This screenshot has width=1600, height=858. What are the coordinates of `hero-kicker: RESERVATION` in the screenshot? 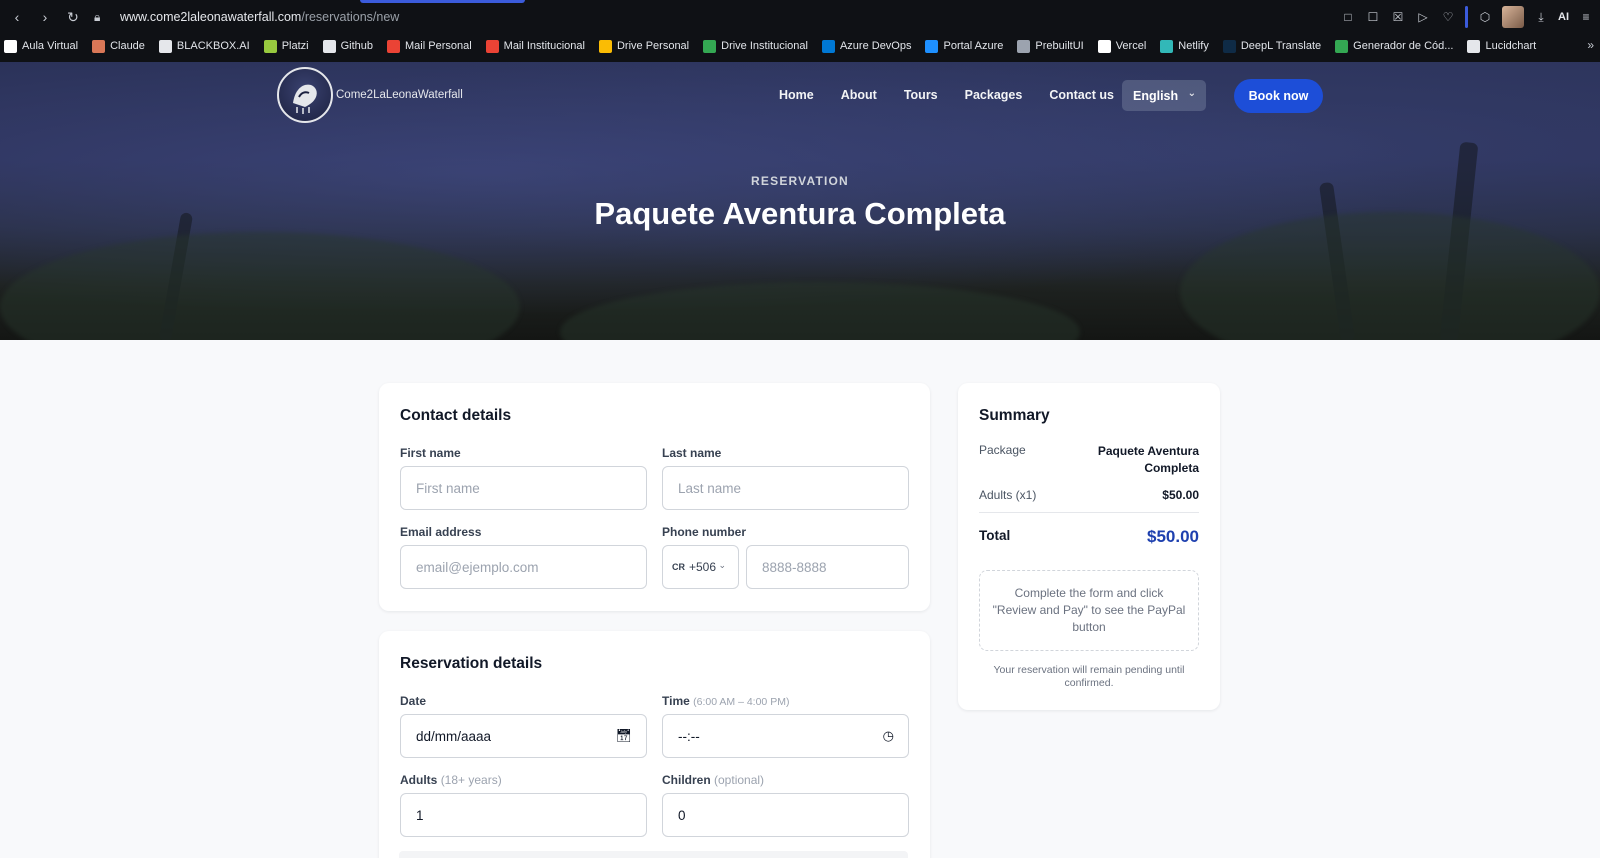 It's located at (800, 181).